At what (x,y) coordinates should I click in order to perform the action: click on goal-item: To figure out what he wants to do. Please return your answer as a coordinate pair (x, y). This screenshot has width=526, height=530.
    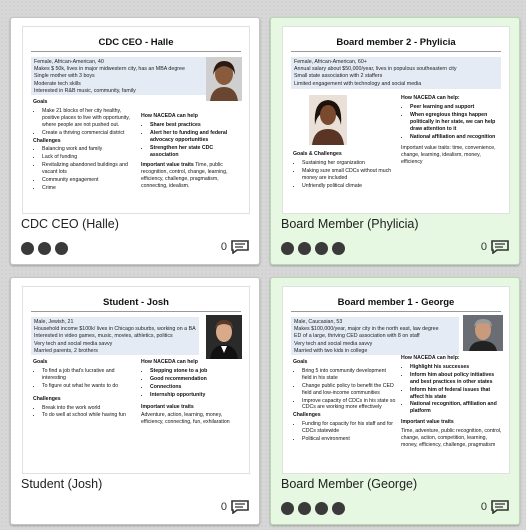
    Looking at the image, I should click on (87, 386).